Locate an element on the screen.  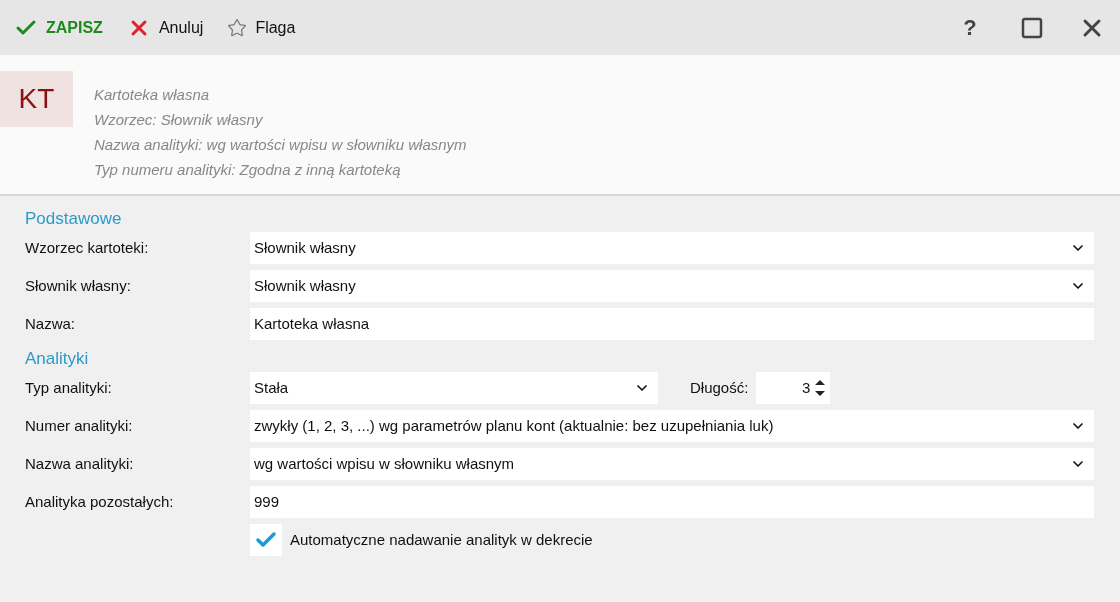
up-down-arrows-icon is located at coordinates (820, 388).